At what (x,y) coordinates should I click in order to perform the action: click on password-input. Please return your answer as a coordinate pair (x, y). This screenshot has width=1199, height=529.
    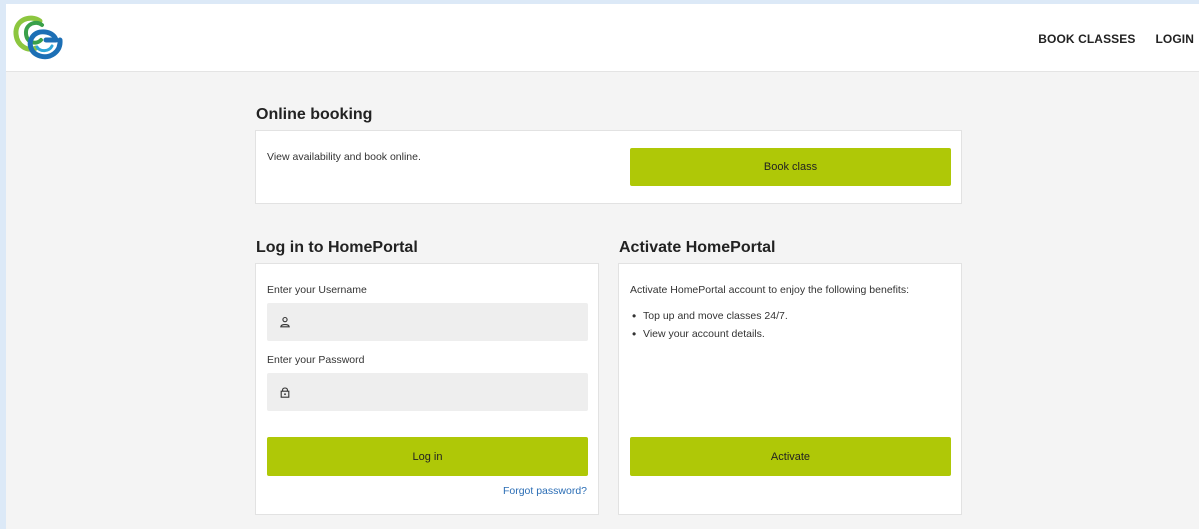
    Looking at the image, I should click on (444, 392).